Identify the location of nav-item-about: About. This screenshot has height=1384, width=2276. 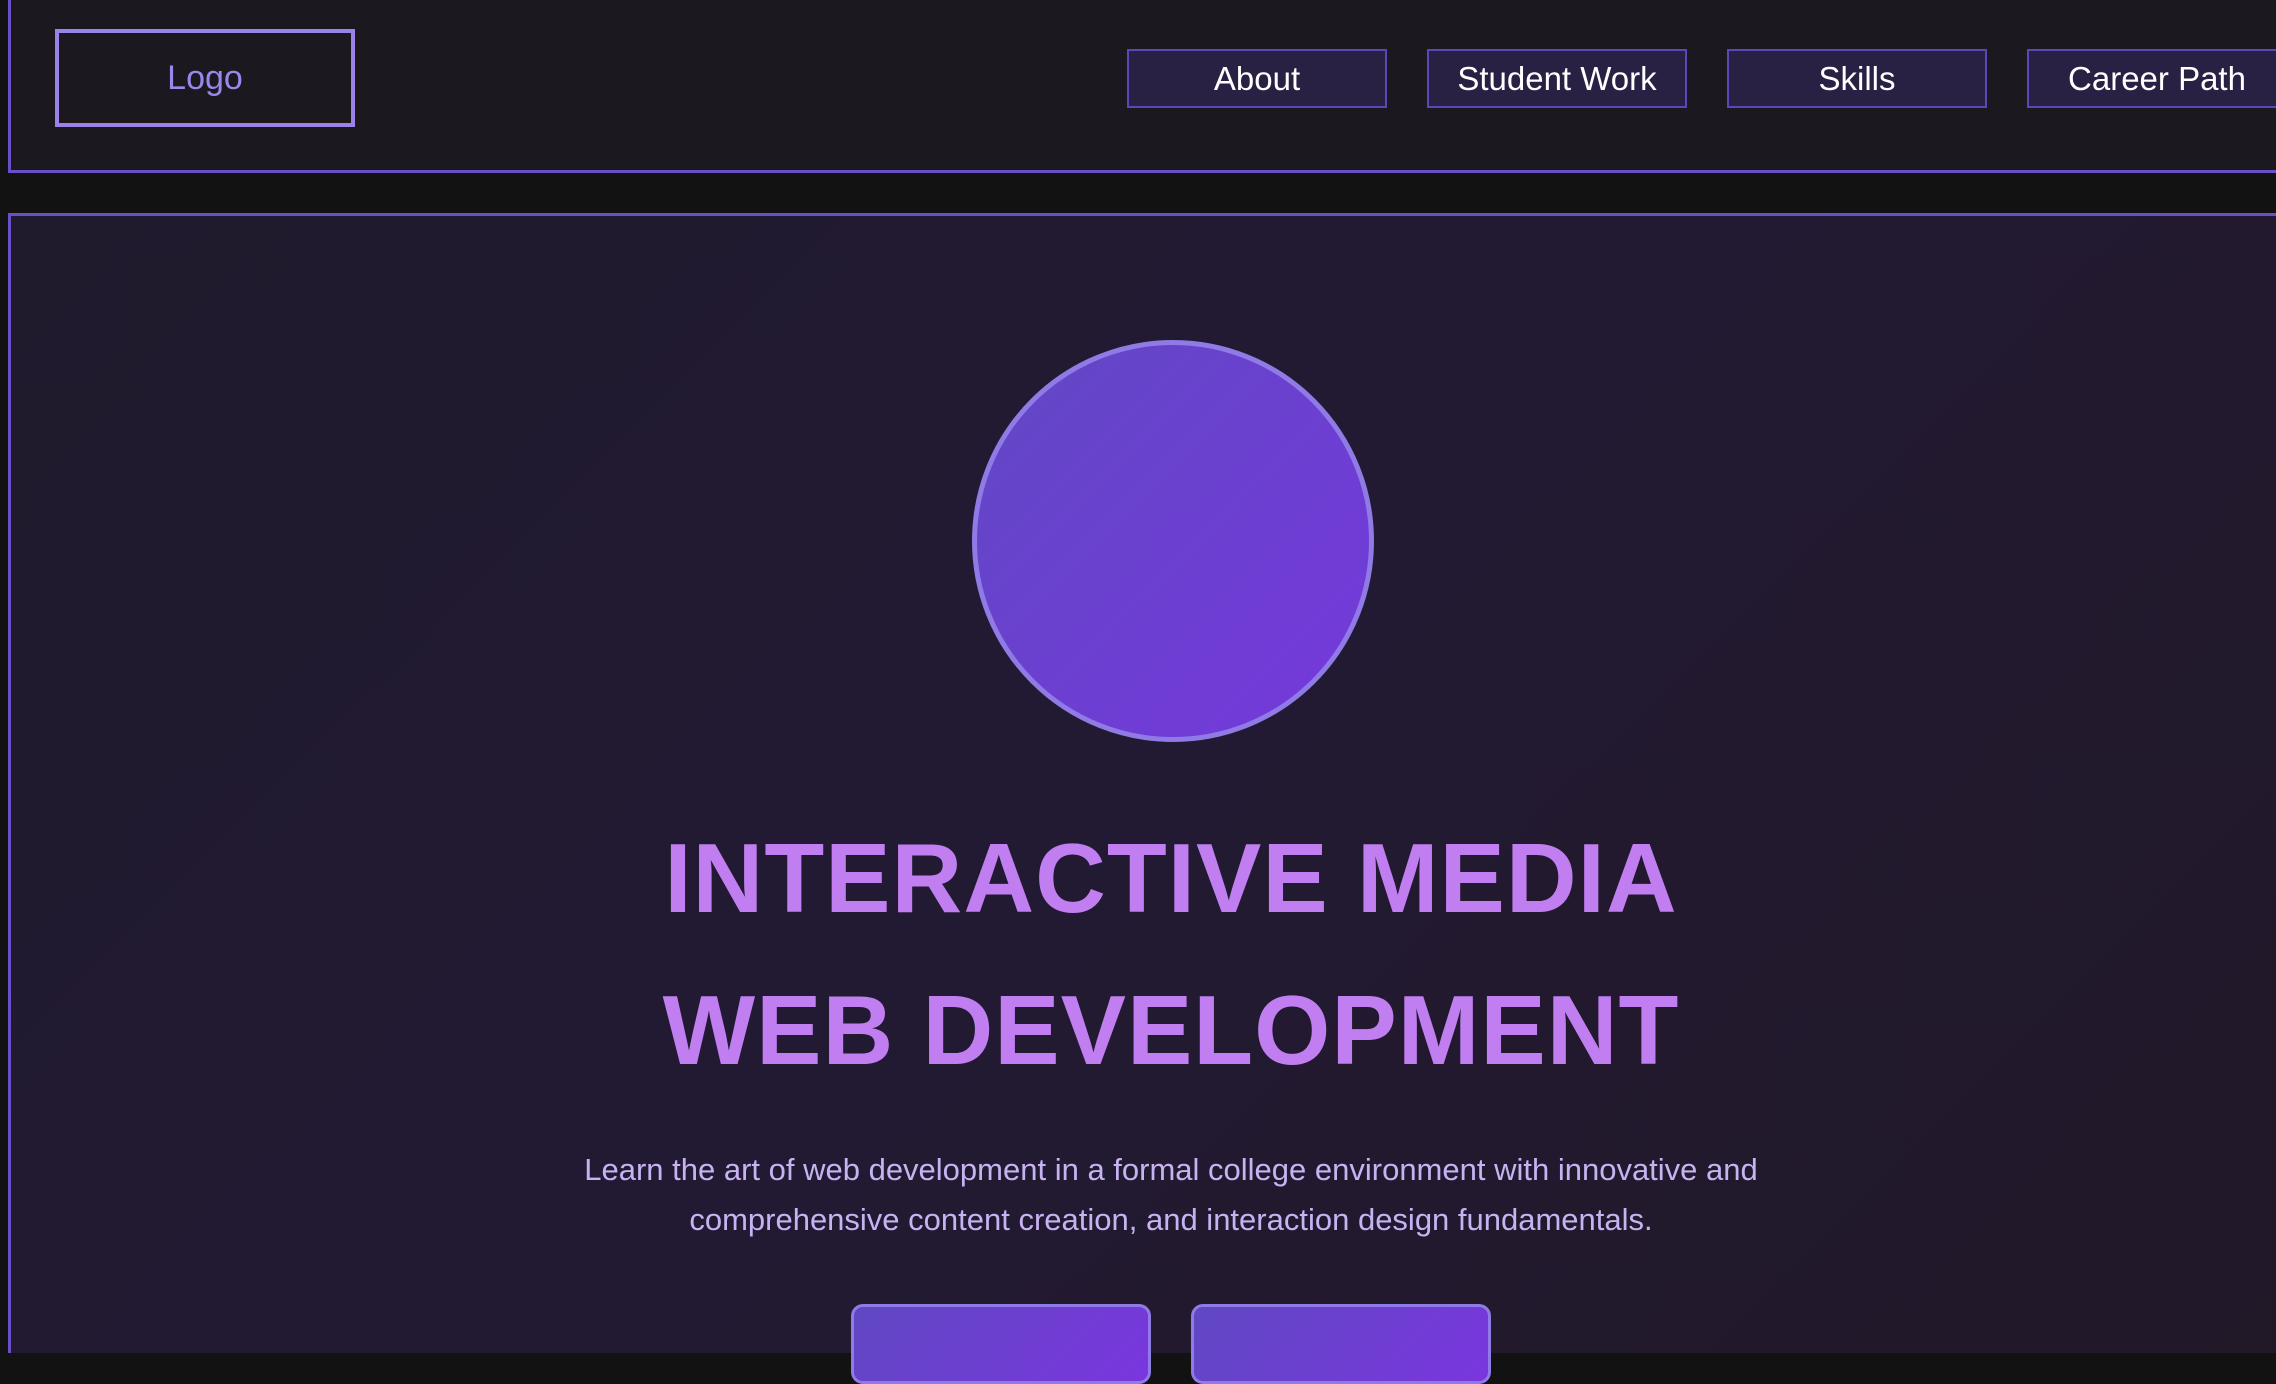
(1257, 78).